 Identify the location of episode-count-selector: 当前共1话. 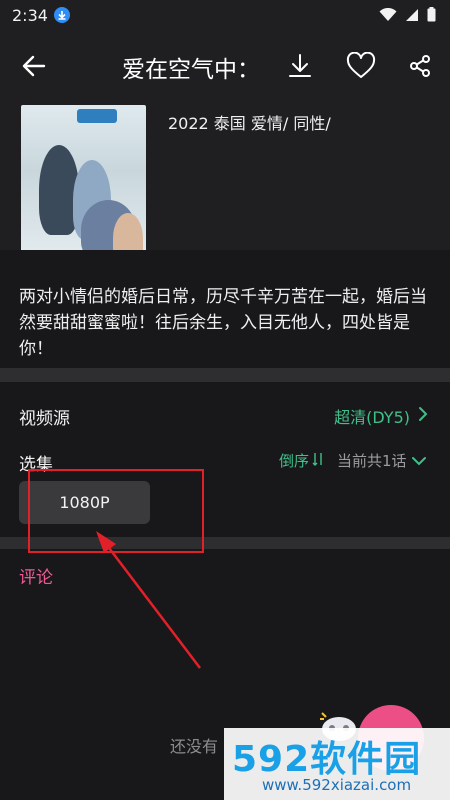
(382, 460).